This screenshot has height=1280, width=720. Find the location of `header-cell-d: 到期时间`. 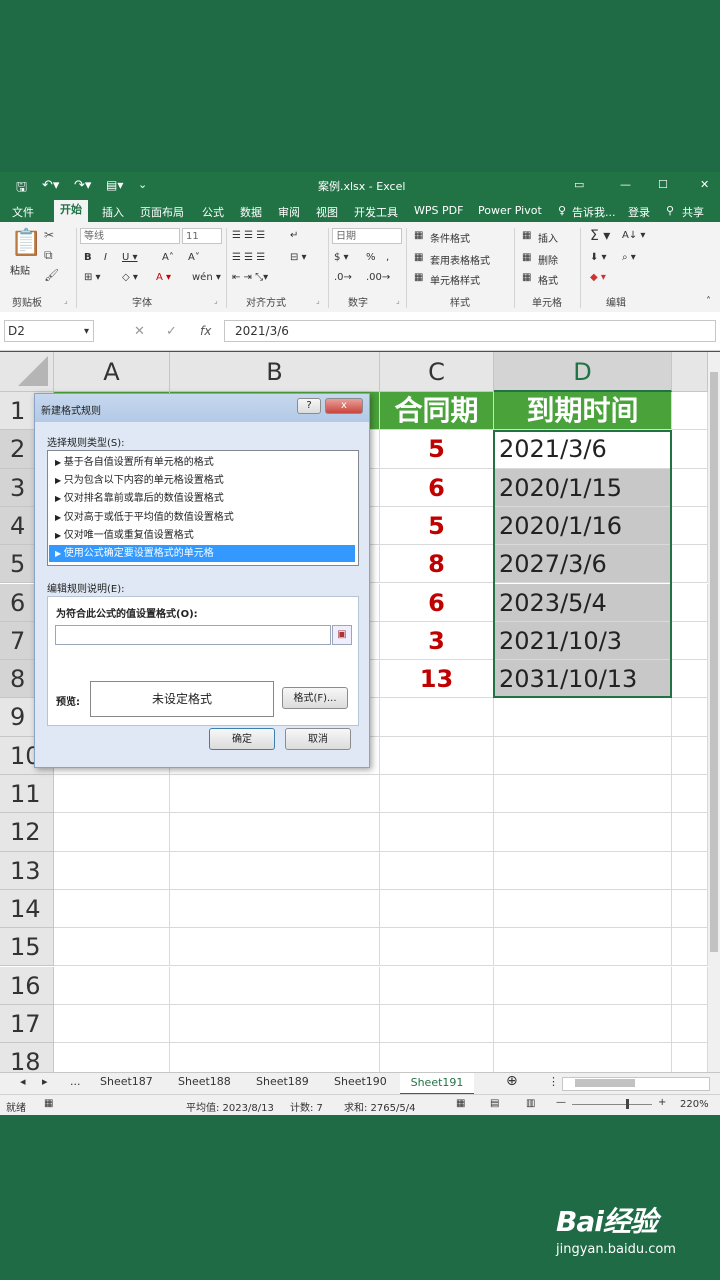

header-cell-d: 到期时间 is located at coordinates (583, 411).